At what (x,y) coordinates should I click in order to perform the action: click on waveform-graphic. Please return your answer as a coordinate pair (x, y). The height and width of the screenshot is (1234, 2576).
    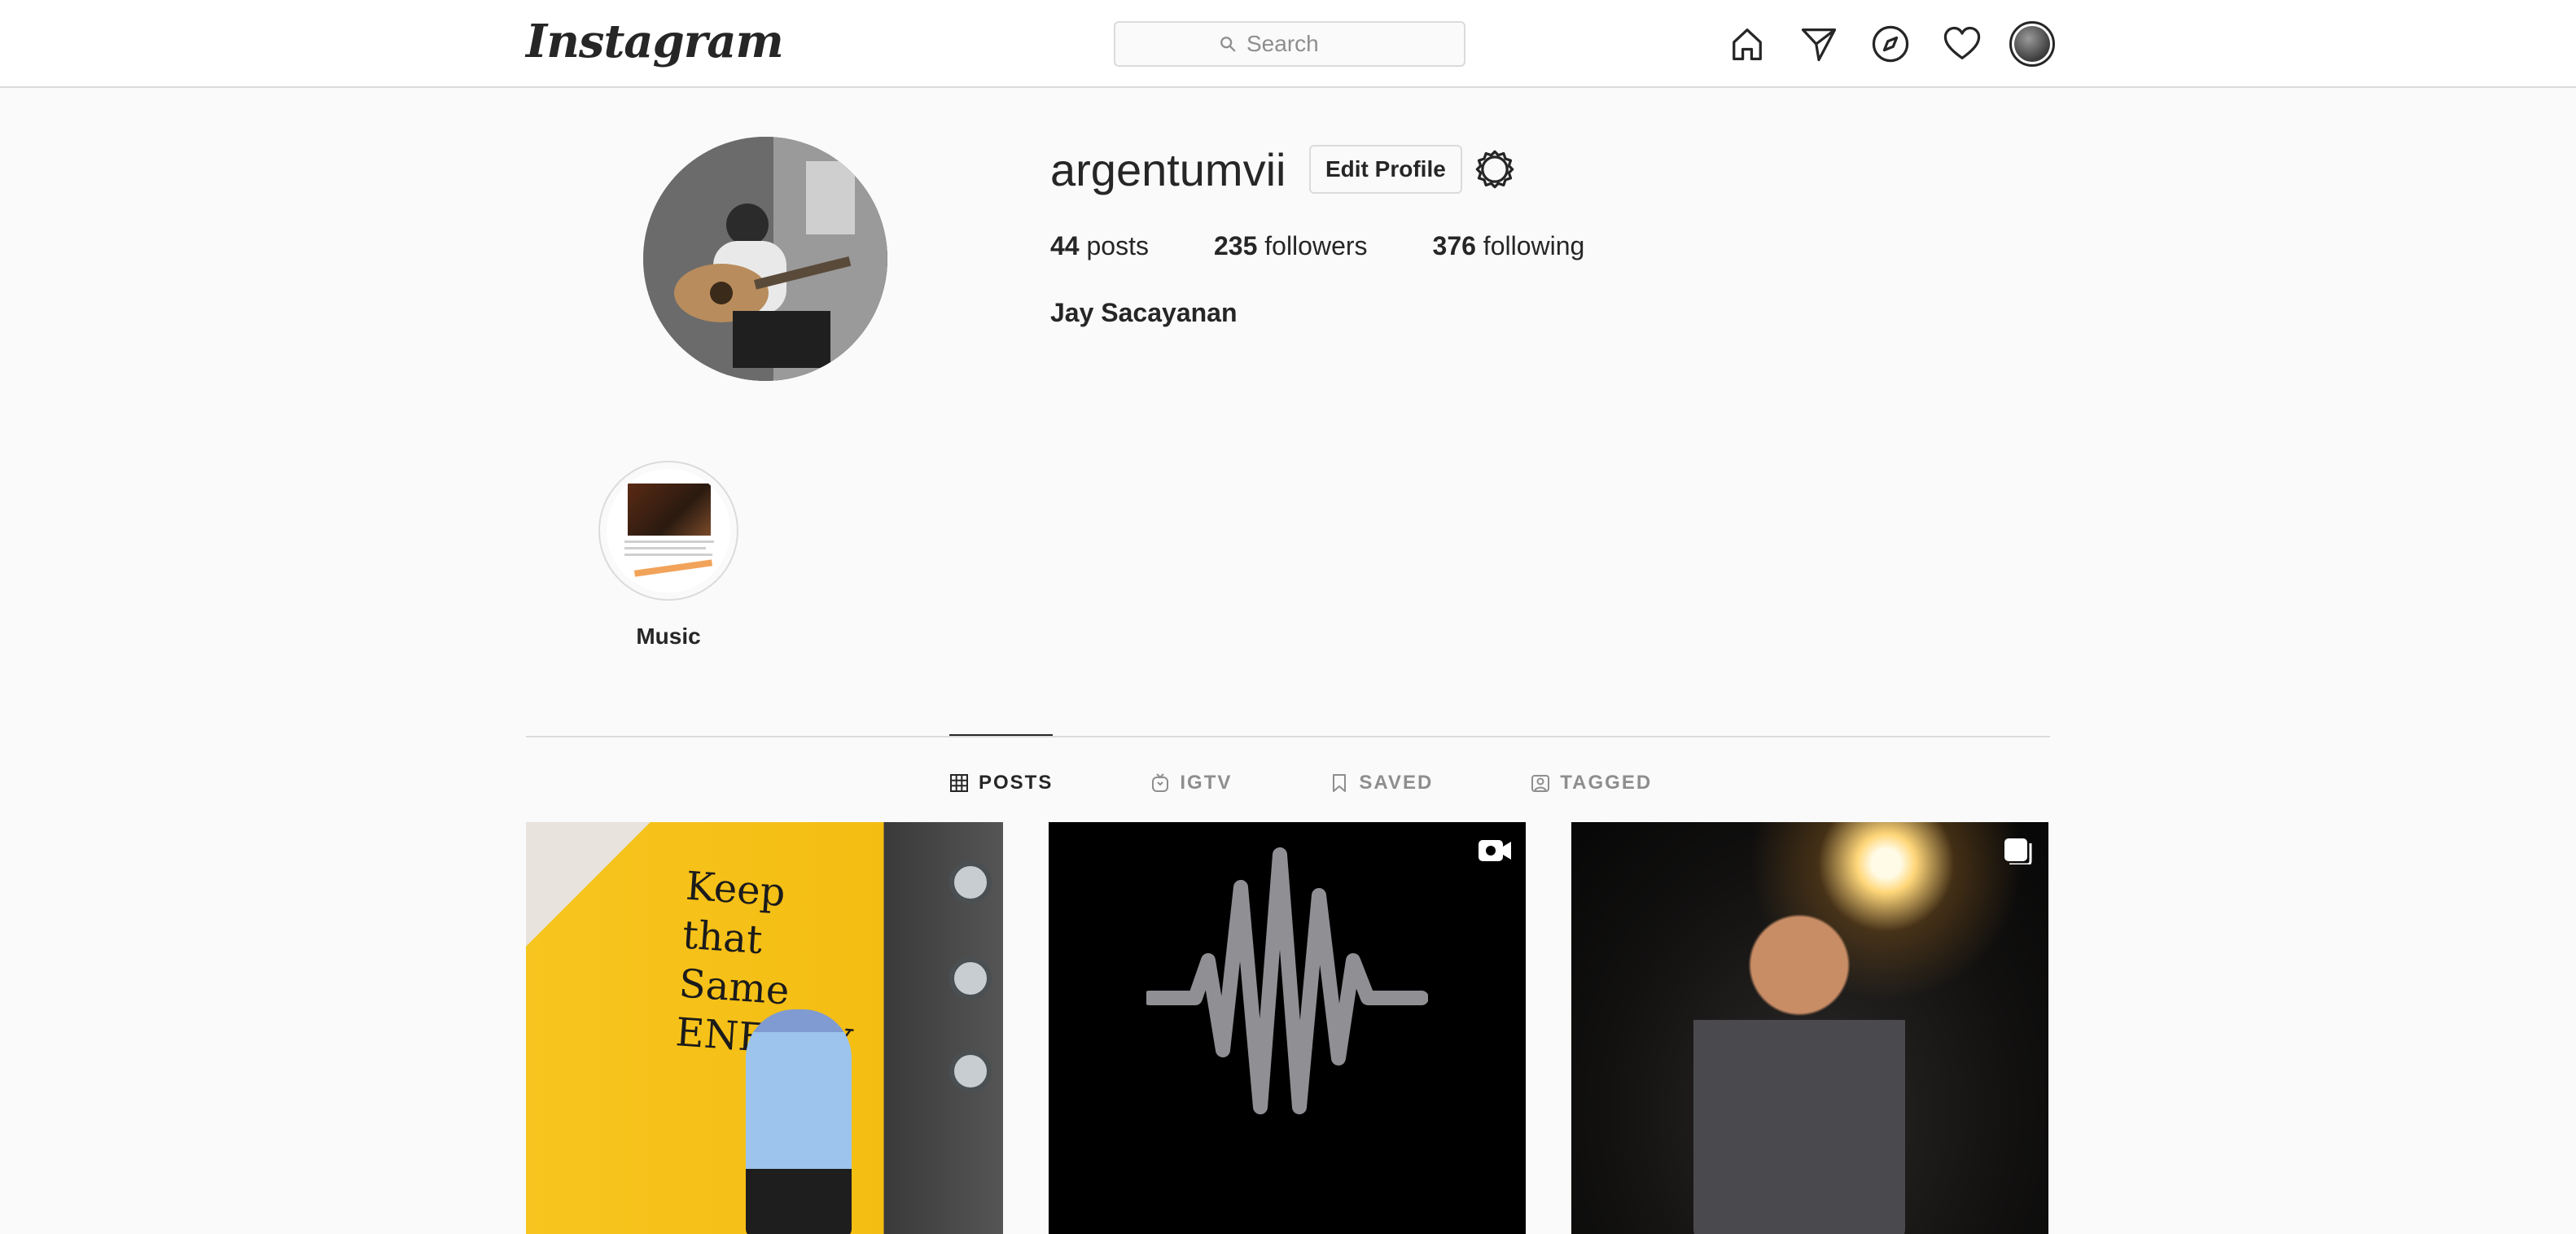
    Looking at the image, I should click on (1287, 980).